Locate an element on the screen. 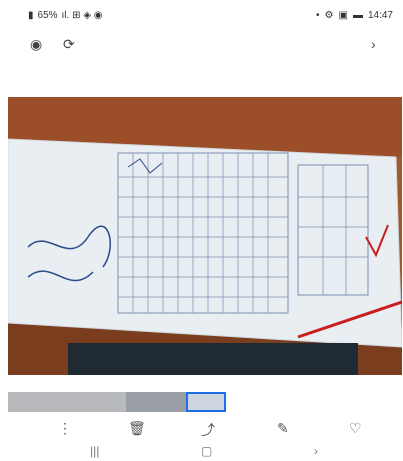 The image size is (403, 461). recents-icon: ||| is located at coordinates (94, 451).